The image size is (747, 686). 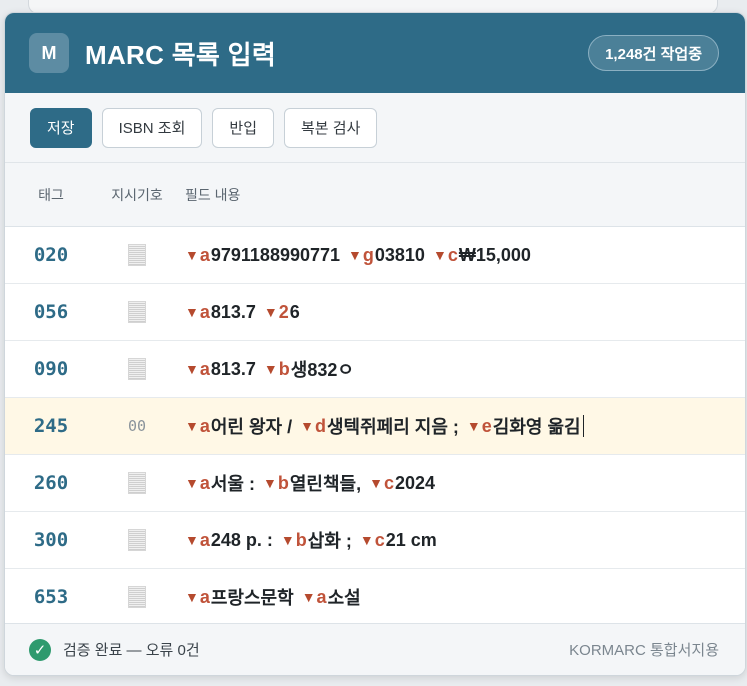 What do you see at coordinates (325, 484) in the screenshot?
I see `subfield-value: 열린책들,` at bounding box center [325, 484].